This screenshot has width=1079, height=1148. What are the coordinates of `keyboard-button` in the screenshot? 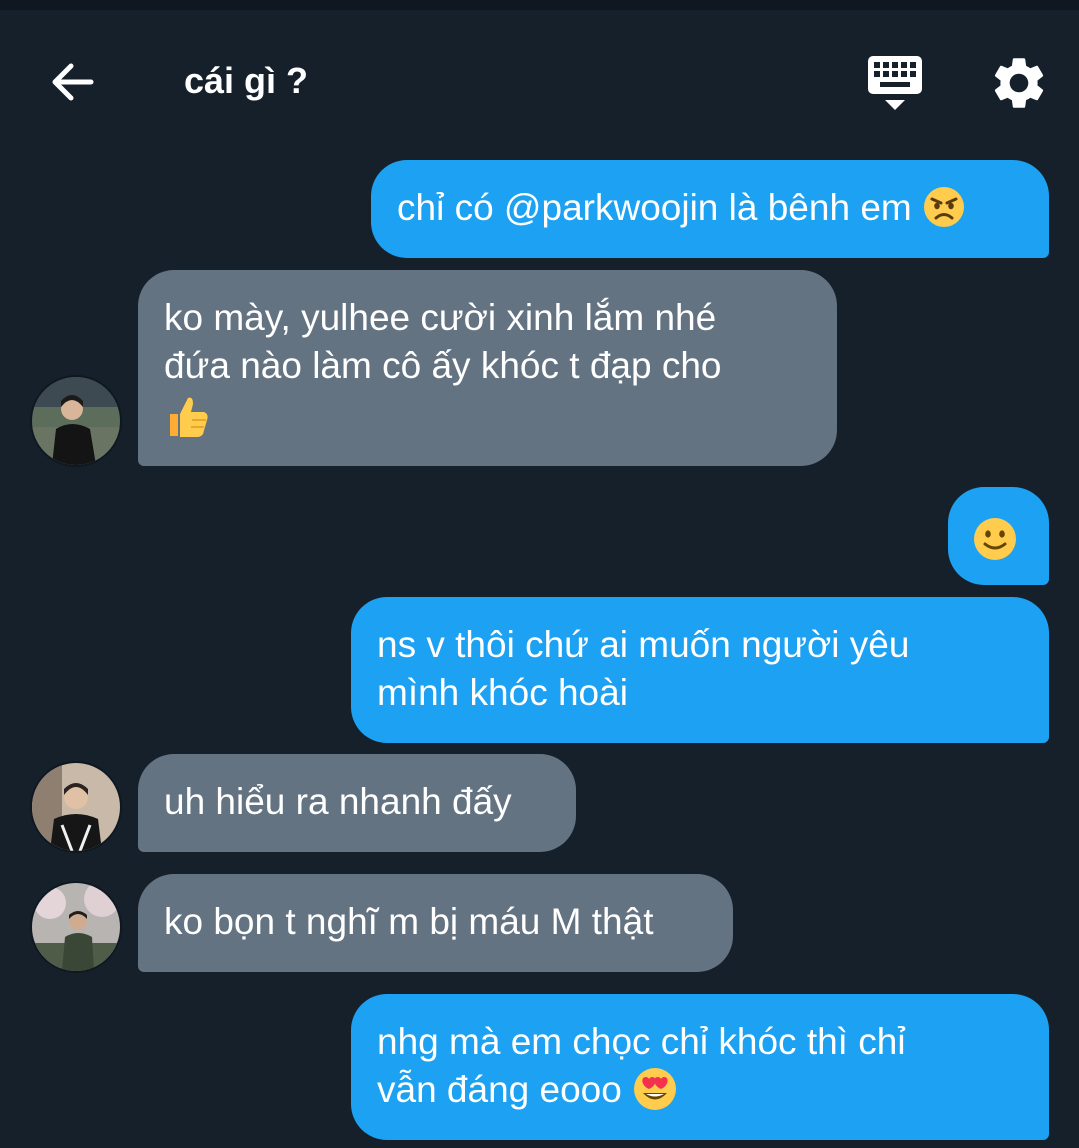 It's located at (896, 84).